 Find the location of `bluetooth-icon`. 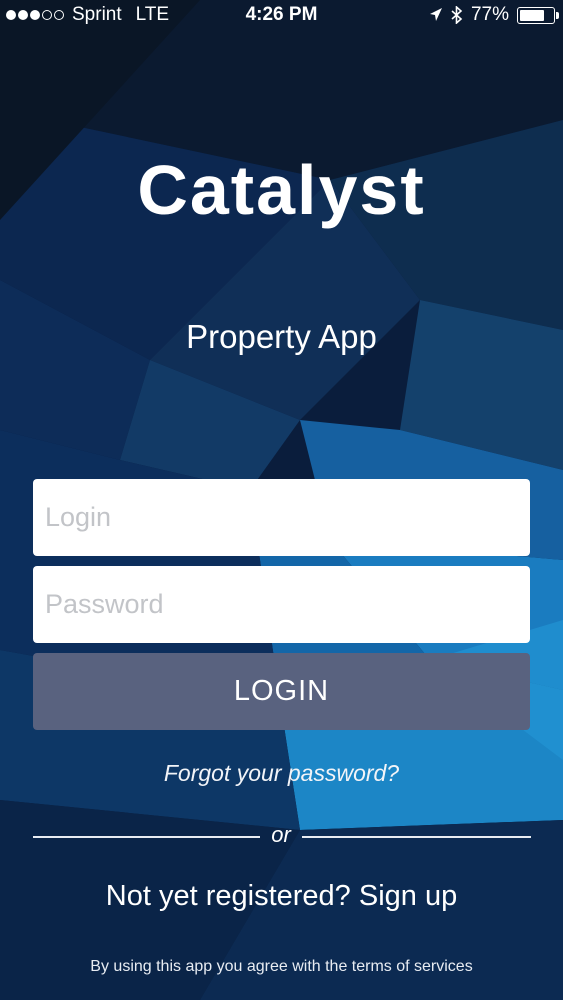

bluetooth-icon is located at coordinates (457, 15).